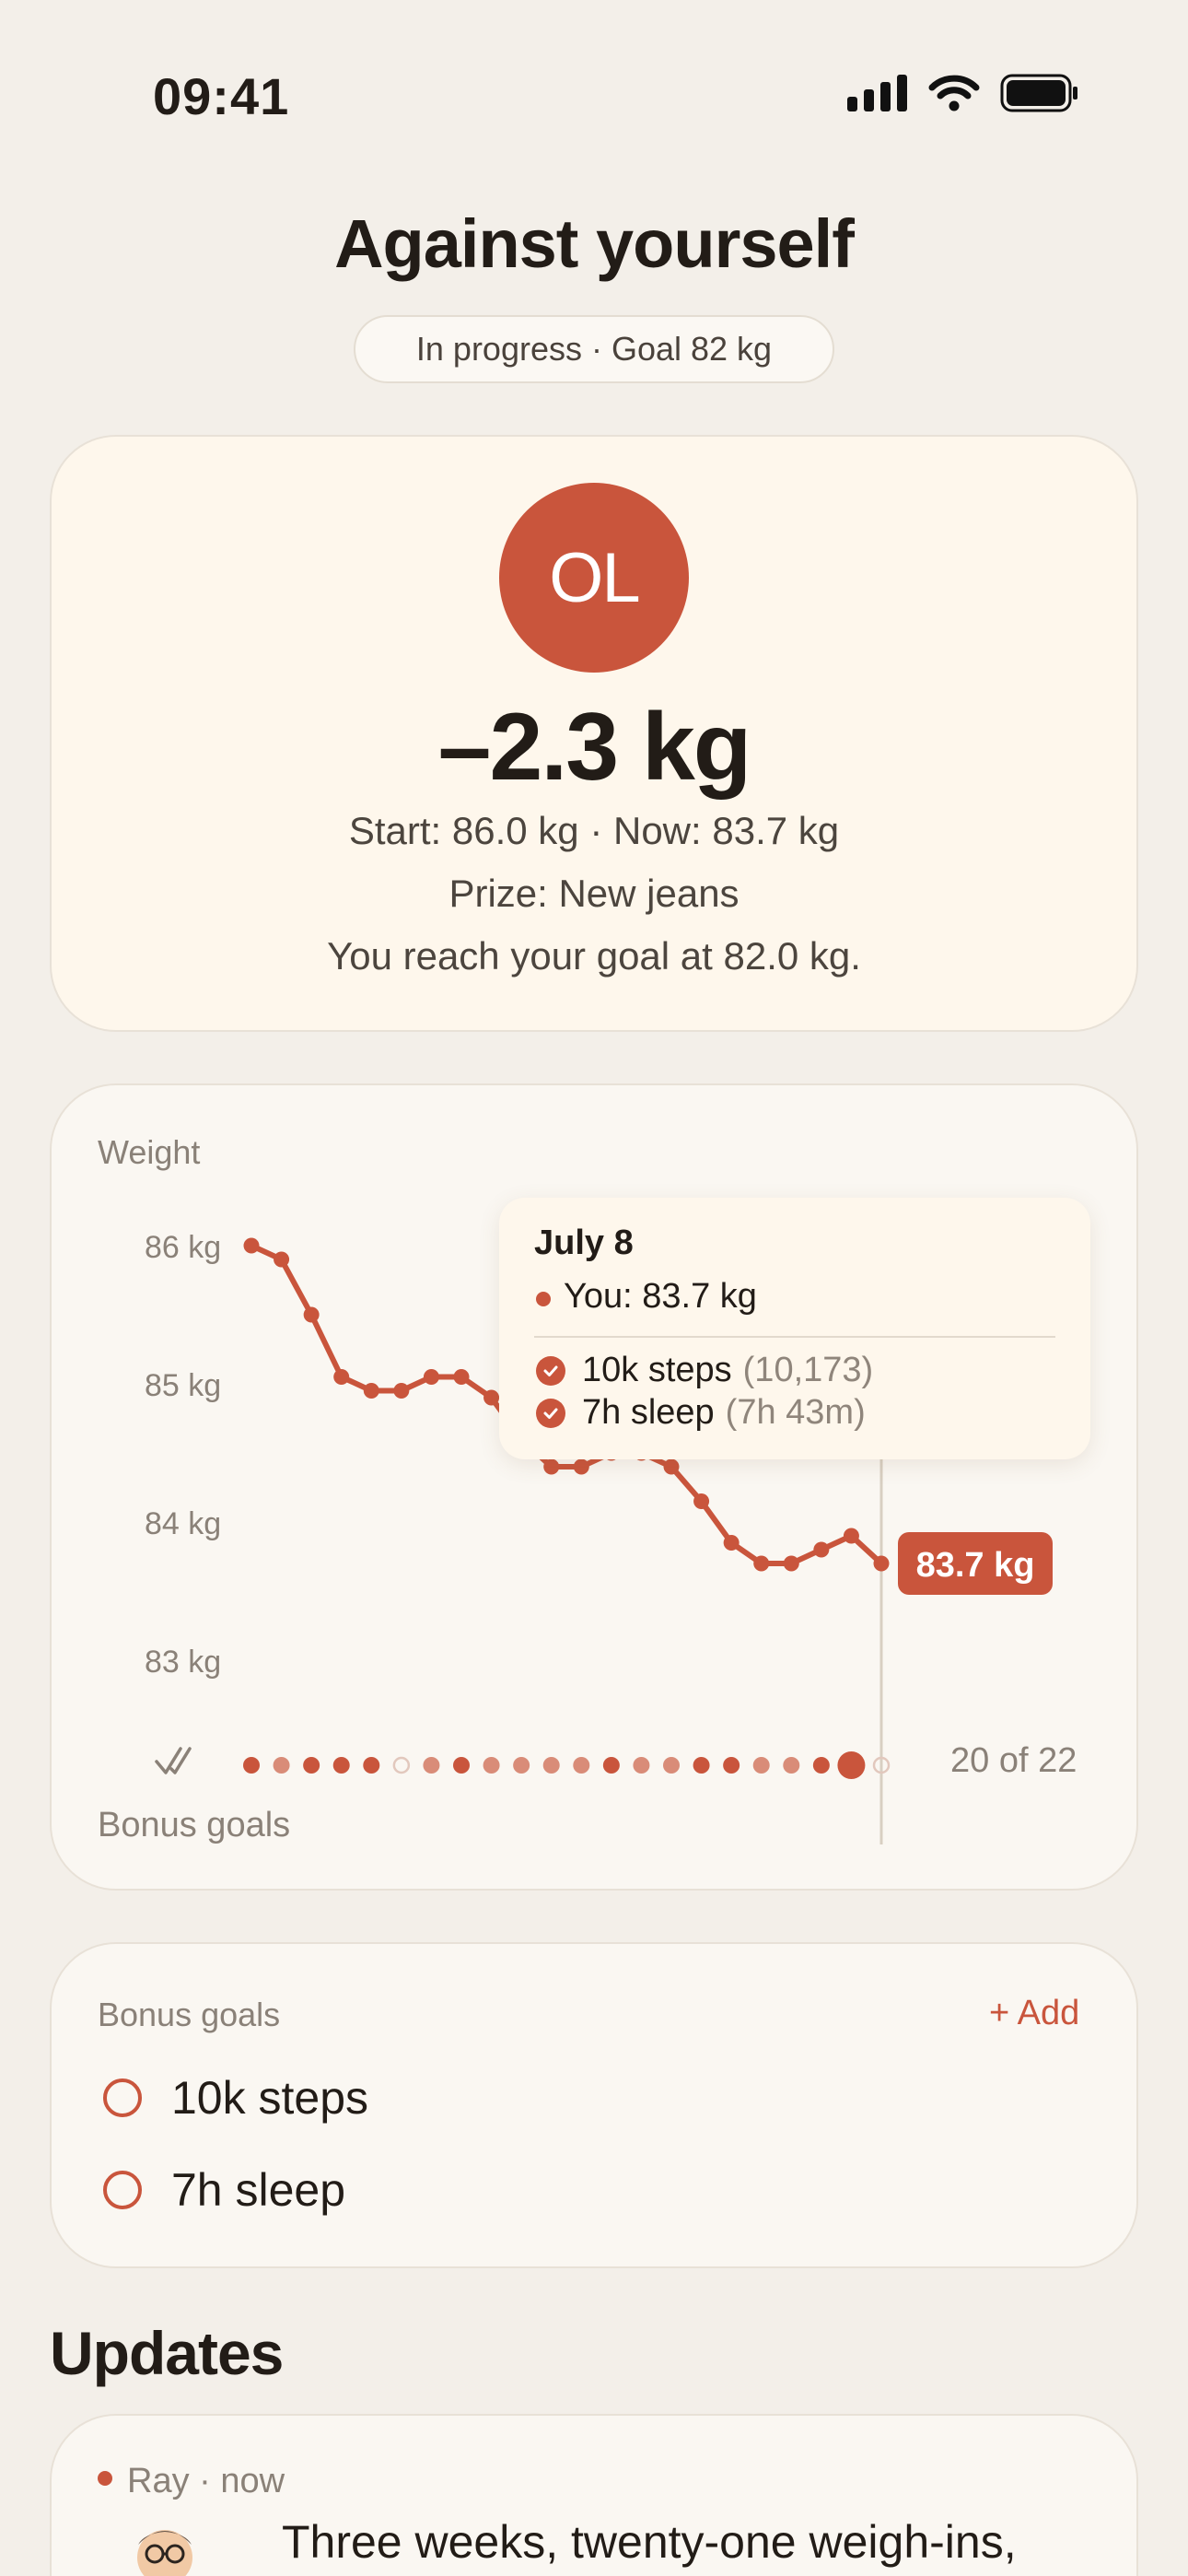  I want to click on tooltip-row-sleep: 7h sleep (7h 43m), so click(701, 1413).